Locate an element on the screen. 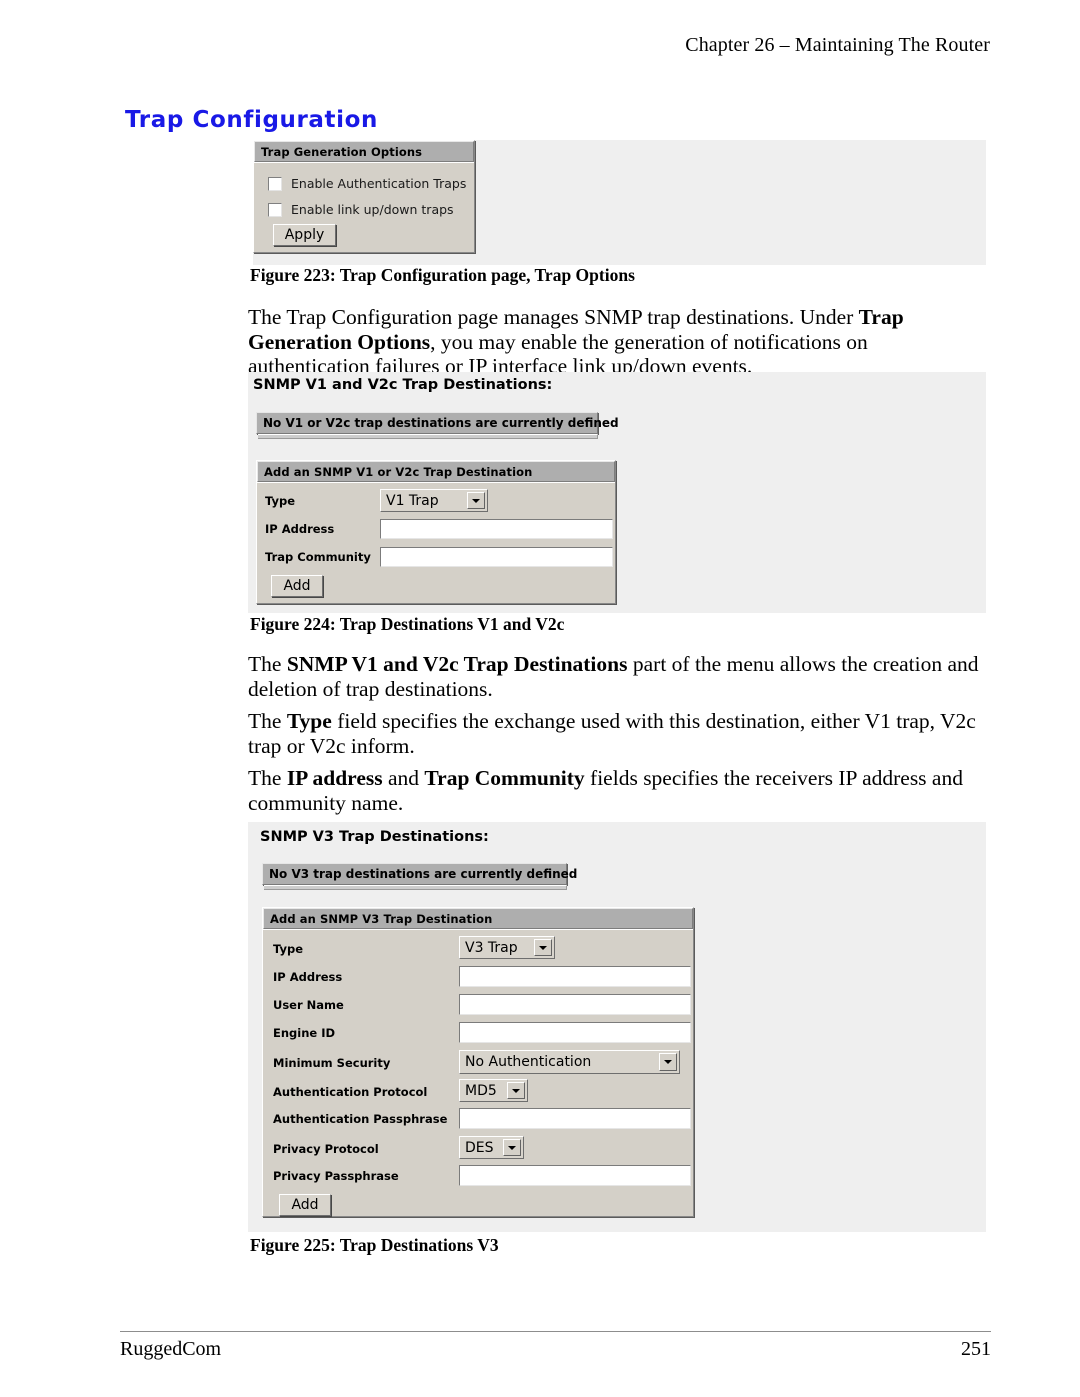 Image resolution: width=1080 pixels, height=1397 pixels. v3-minimum-security-select: No Authentication is located at coordinates (569, 1062).